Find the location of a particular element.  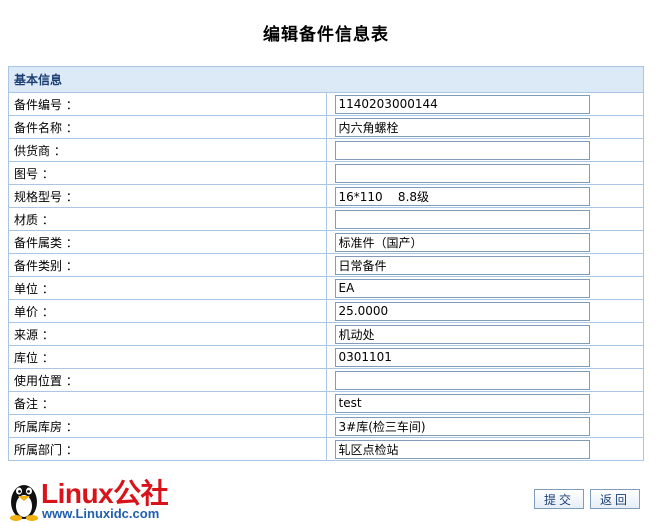

part-ownership-input is located at coordinates (462, 242).